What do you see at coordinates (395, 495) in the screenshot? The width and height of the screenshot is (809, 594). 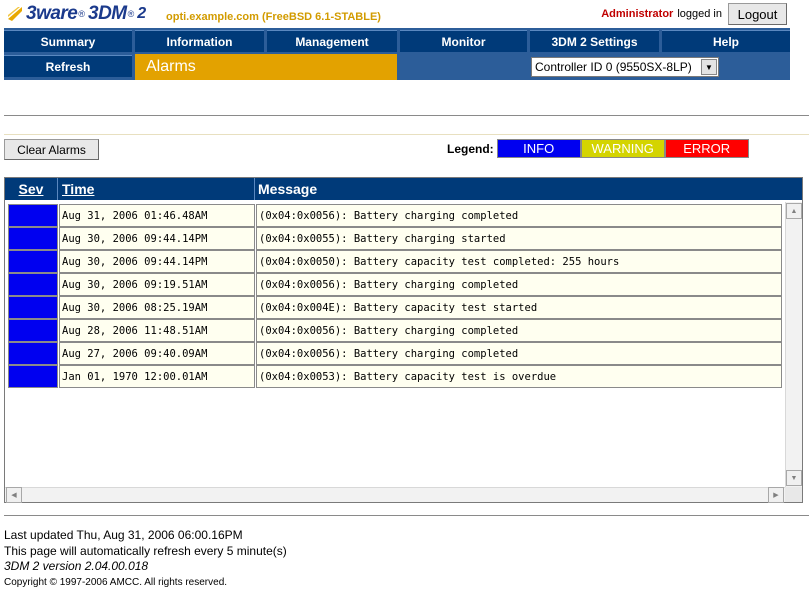 I see `horizontal-scrollbar: ◀ ▶` at bounding box center [395, 495].